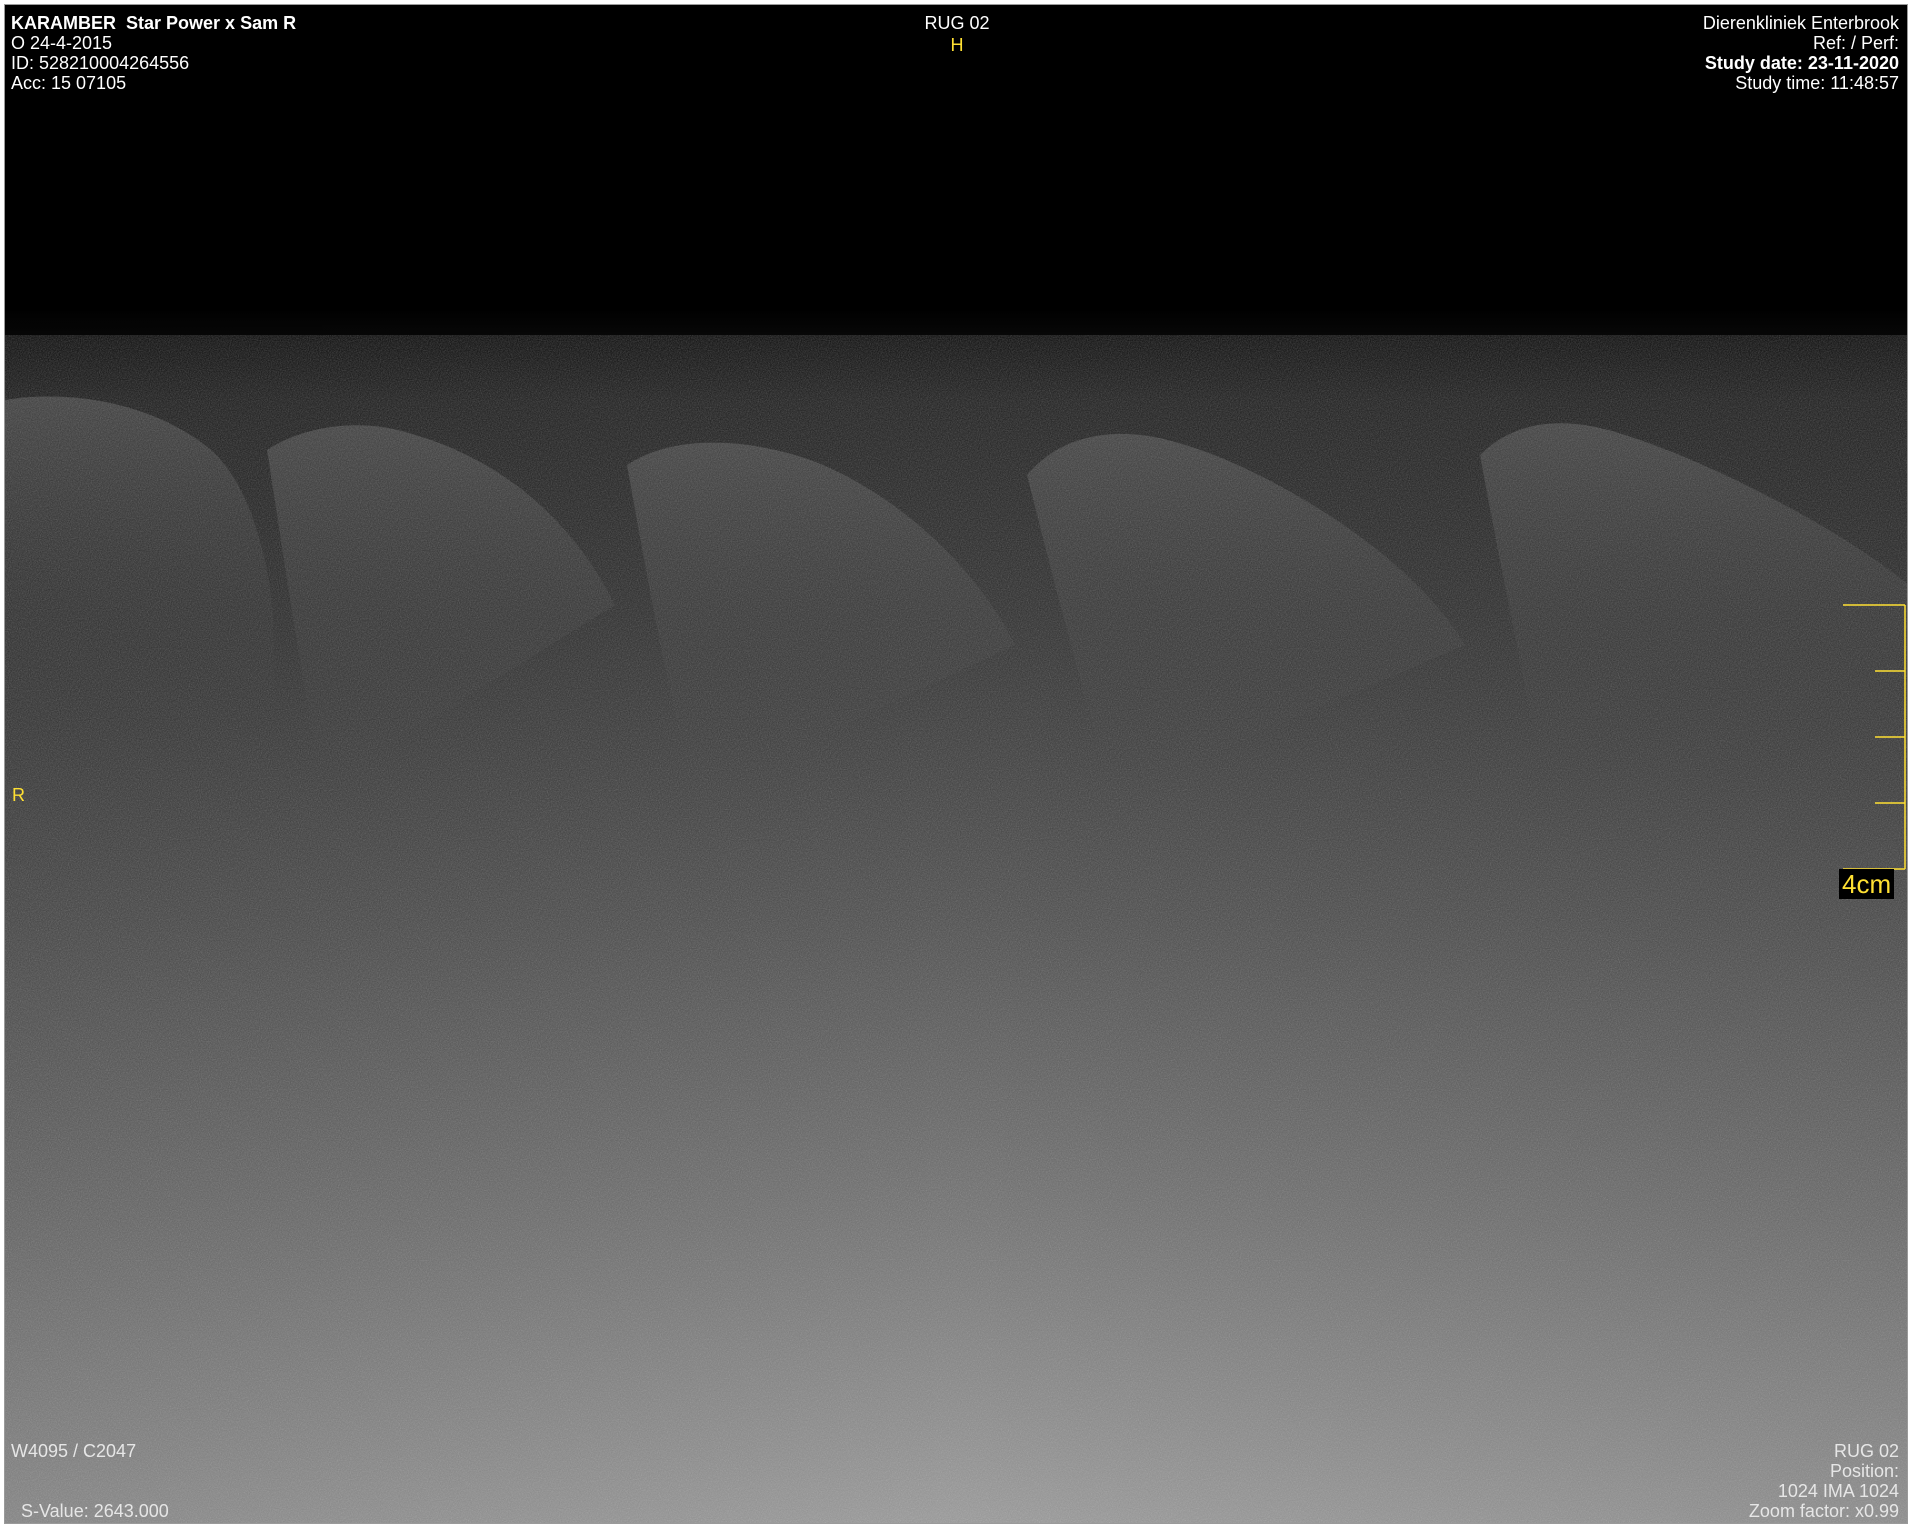 Image resolution: width=1912 pixels, height=1528 pixels. What do you see at coordinates (1867, 884) in the screenshot?
I see `scale-label: 4cm` at bounding box center [1867, 884].